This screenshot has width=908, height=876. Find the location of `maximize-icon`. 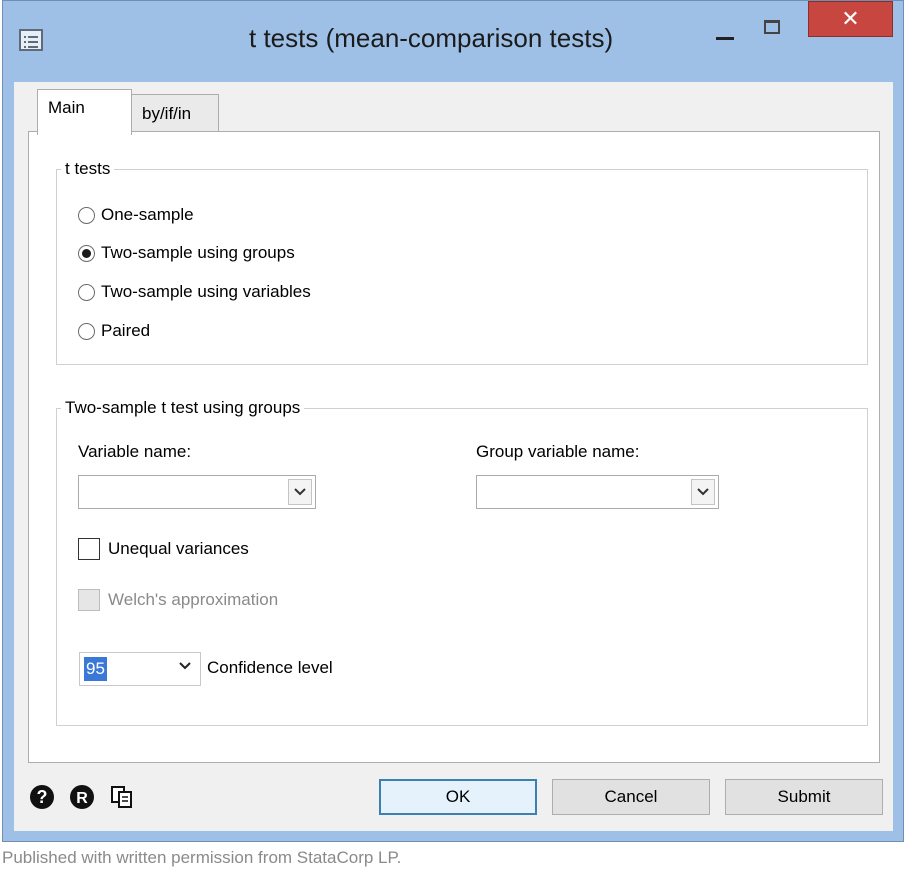

maximize-icon is located at coordinates (772, 27).